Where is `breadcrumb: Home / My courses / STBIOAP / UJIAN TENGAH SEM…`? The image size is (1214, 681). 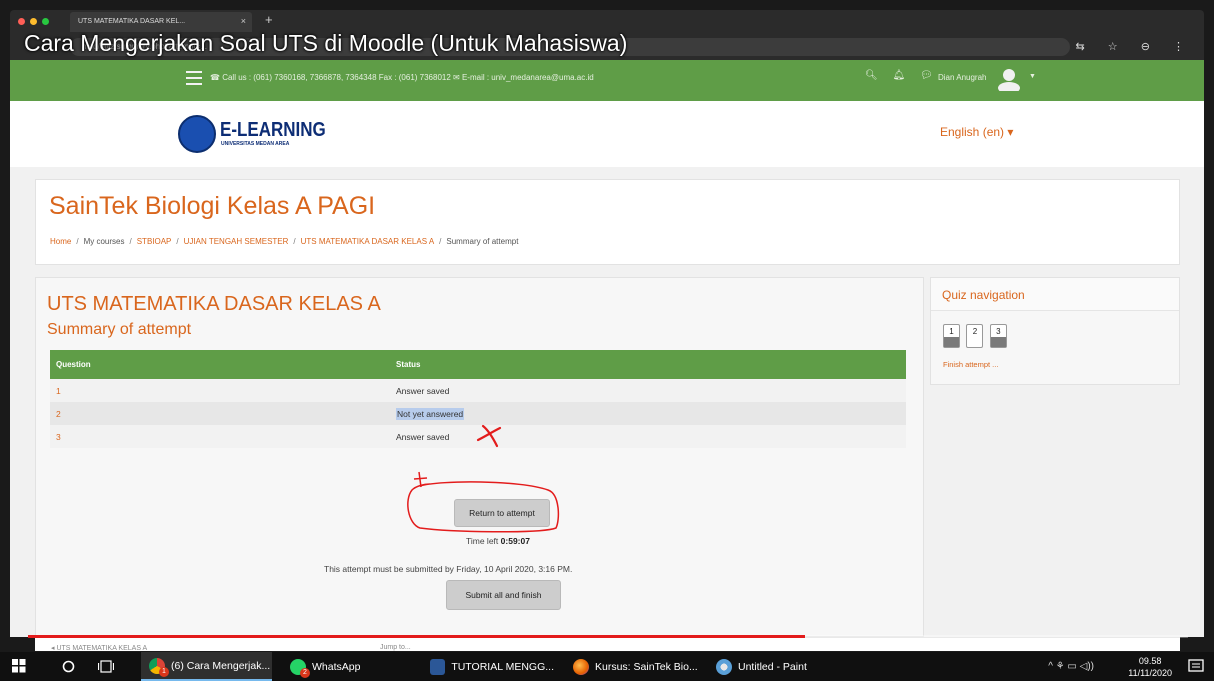 breadcrumb: Home / My courses / STBIOAP / UJIAN TENGAH SEM… is located at coordinates (284, 241).